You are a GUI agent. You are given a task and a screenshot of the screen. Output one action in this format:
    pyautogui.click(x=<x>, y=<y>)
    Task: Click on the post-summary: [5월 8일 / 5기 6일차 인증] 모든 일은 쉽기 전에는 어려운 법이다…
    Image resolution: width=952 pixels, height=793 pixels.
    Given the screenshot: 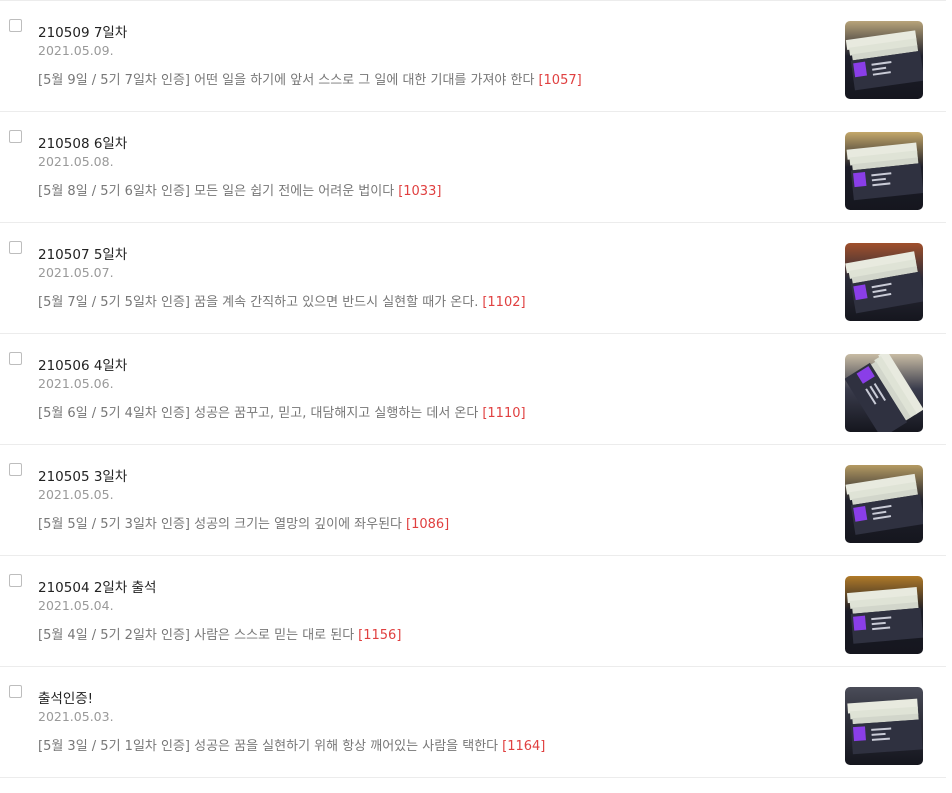 What is the action you would take?
    pyautogui.click(x=239, y=189)
    